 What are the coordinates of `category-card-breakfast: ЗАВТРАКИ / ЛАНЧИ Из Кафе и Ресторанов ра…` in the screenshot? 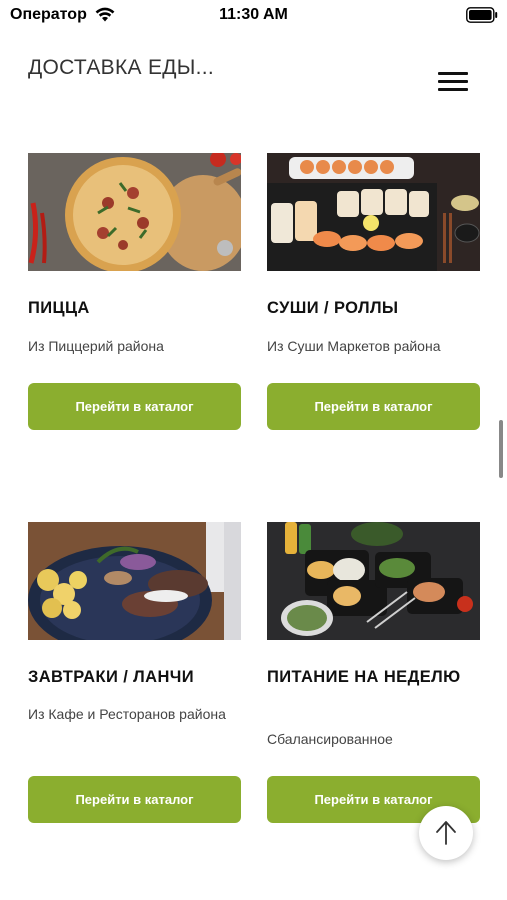 It's located at (134, 673).